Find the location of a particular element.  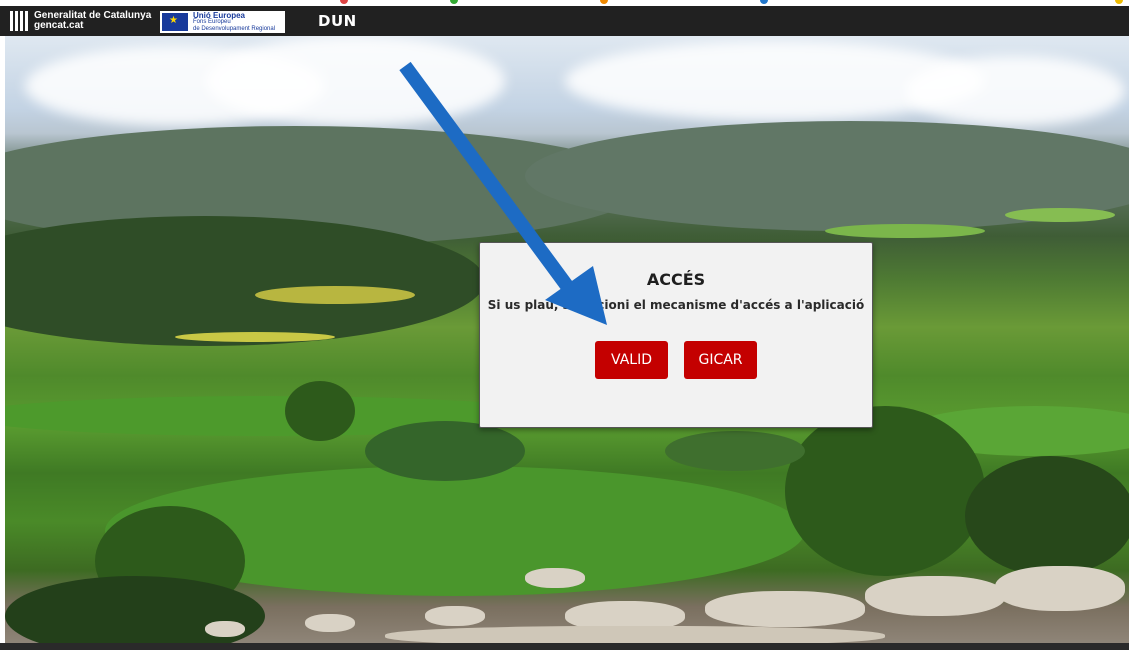

gencat-logo: Generalitat de Catalunya gencat.cat is located at coordinates (80, 21).